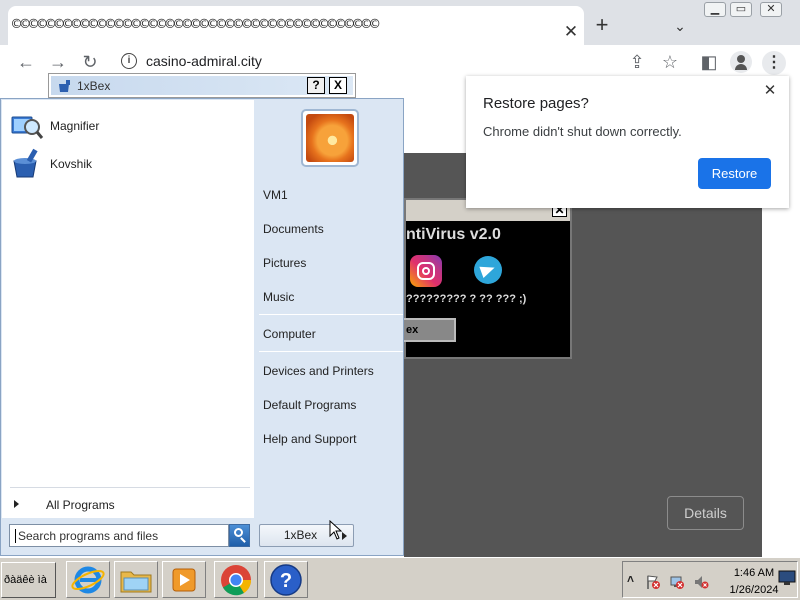 Image resolution: width=800 pixels, height=600 pixels. I want to click on minimize-icon: ▁, so click(715, 9).